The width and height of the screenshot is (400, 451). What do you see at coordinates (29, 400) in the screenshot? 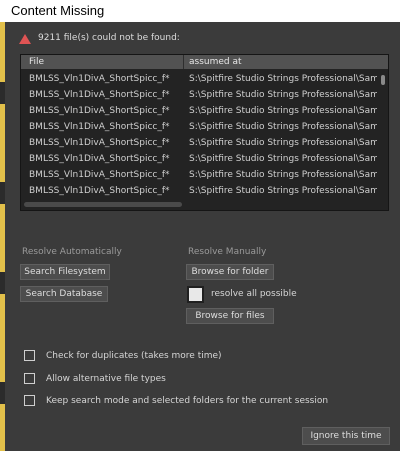
I see `keep-search-mode-checkbox` at bounding box center [29, 400].